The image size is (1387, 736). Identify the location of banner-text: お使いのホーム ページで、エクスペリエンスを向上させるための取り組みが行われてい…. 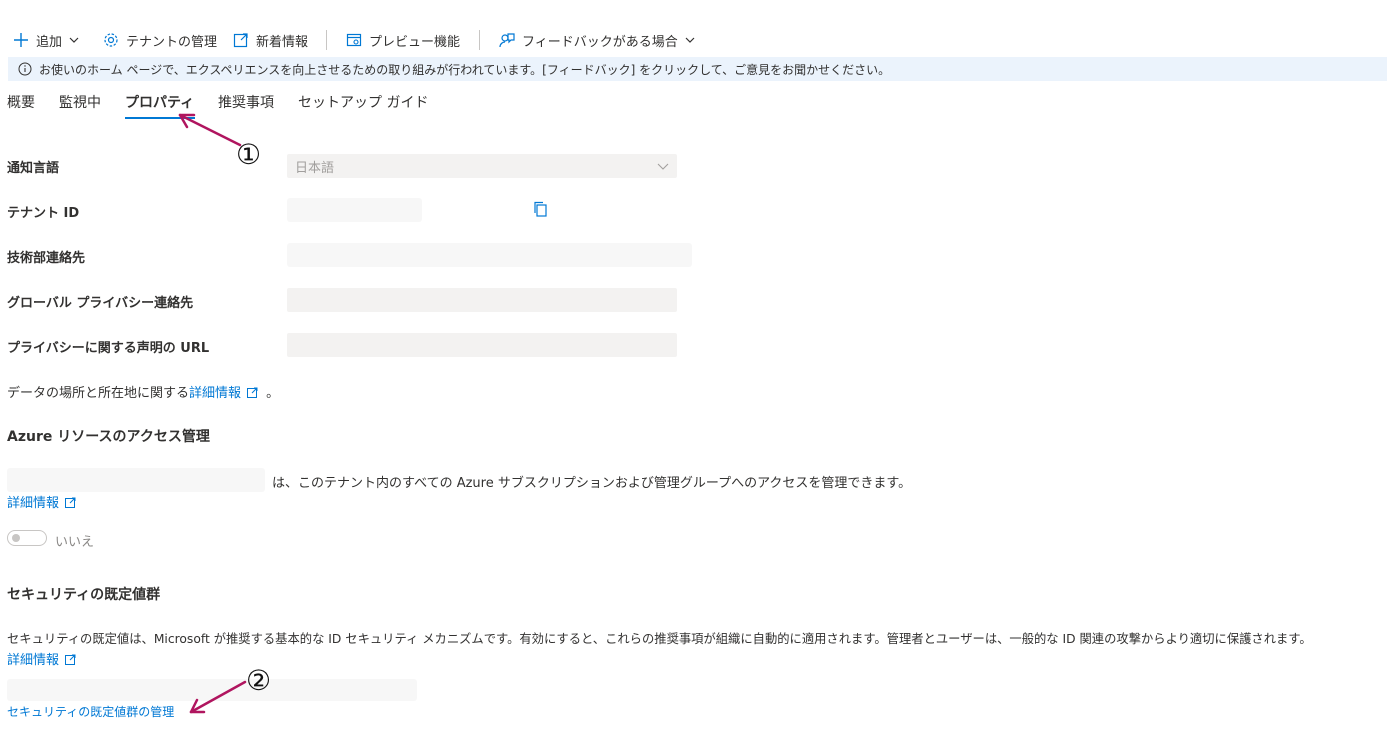
(465, 69).